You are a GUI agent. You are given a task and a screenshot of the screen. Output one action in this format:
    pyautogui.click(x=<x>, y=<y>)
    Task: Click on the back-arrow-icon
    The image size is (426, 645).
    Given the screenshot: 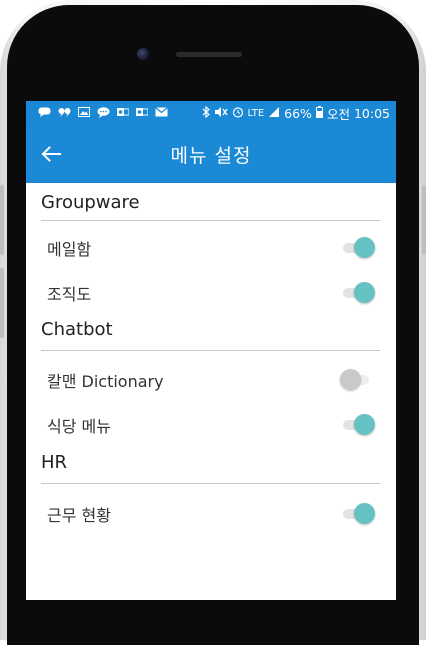 What is the action you would take?
    pyautogui.click(x=51, y=154)
    